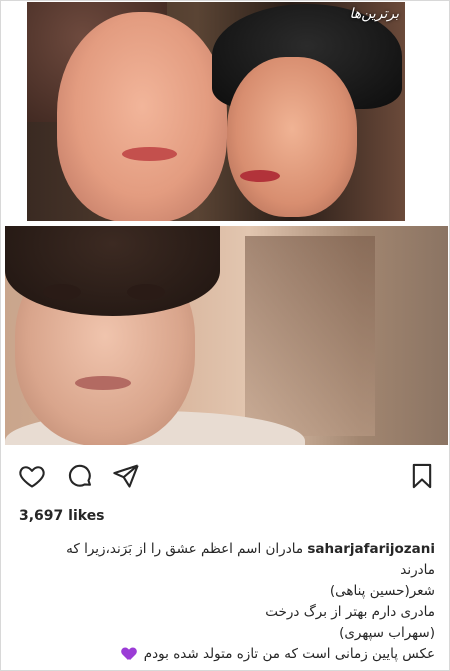 The width and height of the screenshot is (450, 671). Describe the element at coordinates (310, 336) in the screenshot. I see `background-shape` at that location.